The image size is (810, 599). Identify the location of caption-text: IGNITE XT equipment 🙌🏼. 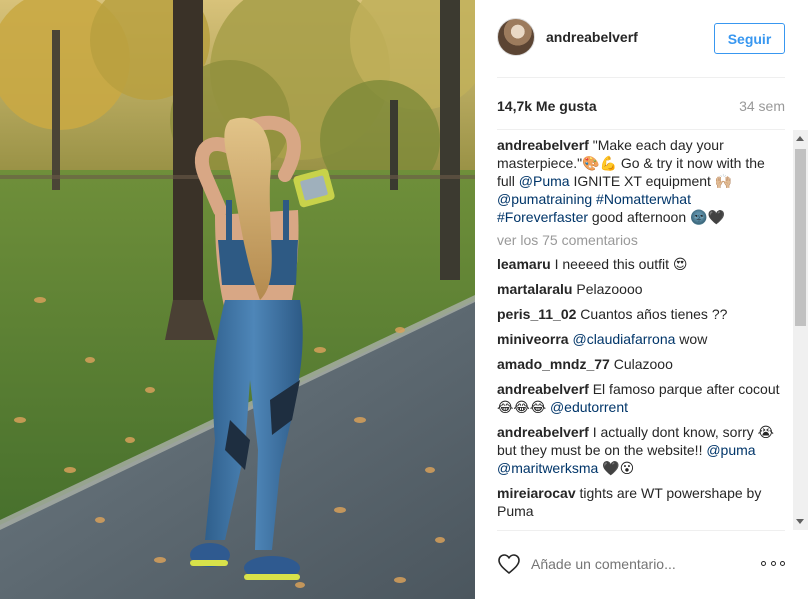
(651, 181).